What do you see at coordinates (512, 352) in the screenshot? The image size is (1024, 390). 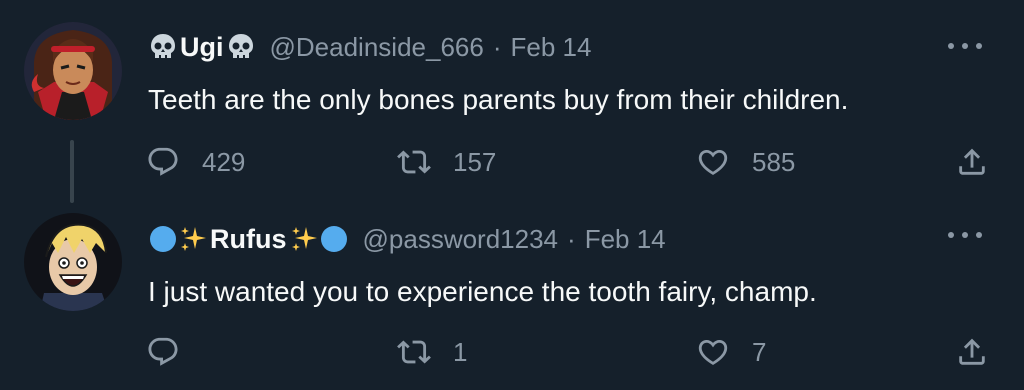 I see `tweet-actions: 1 7` at bounding box center [512, 352].